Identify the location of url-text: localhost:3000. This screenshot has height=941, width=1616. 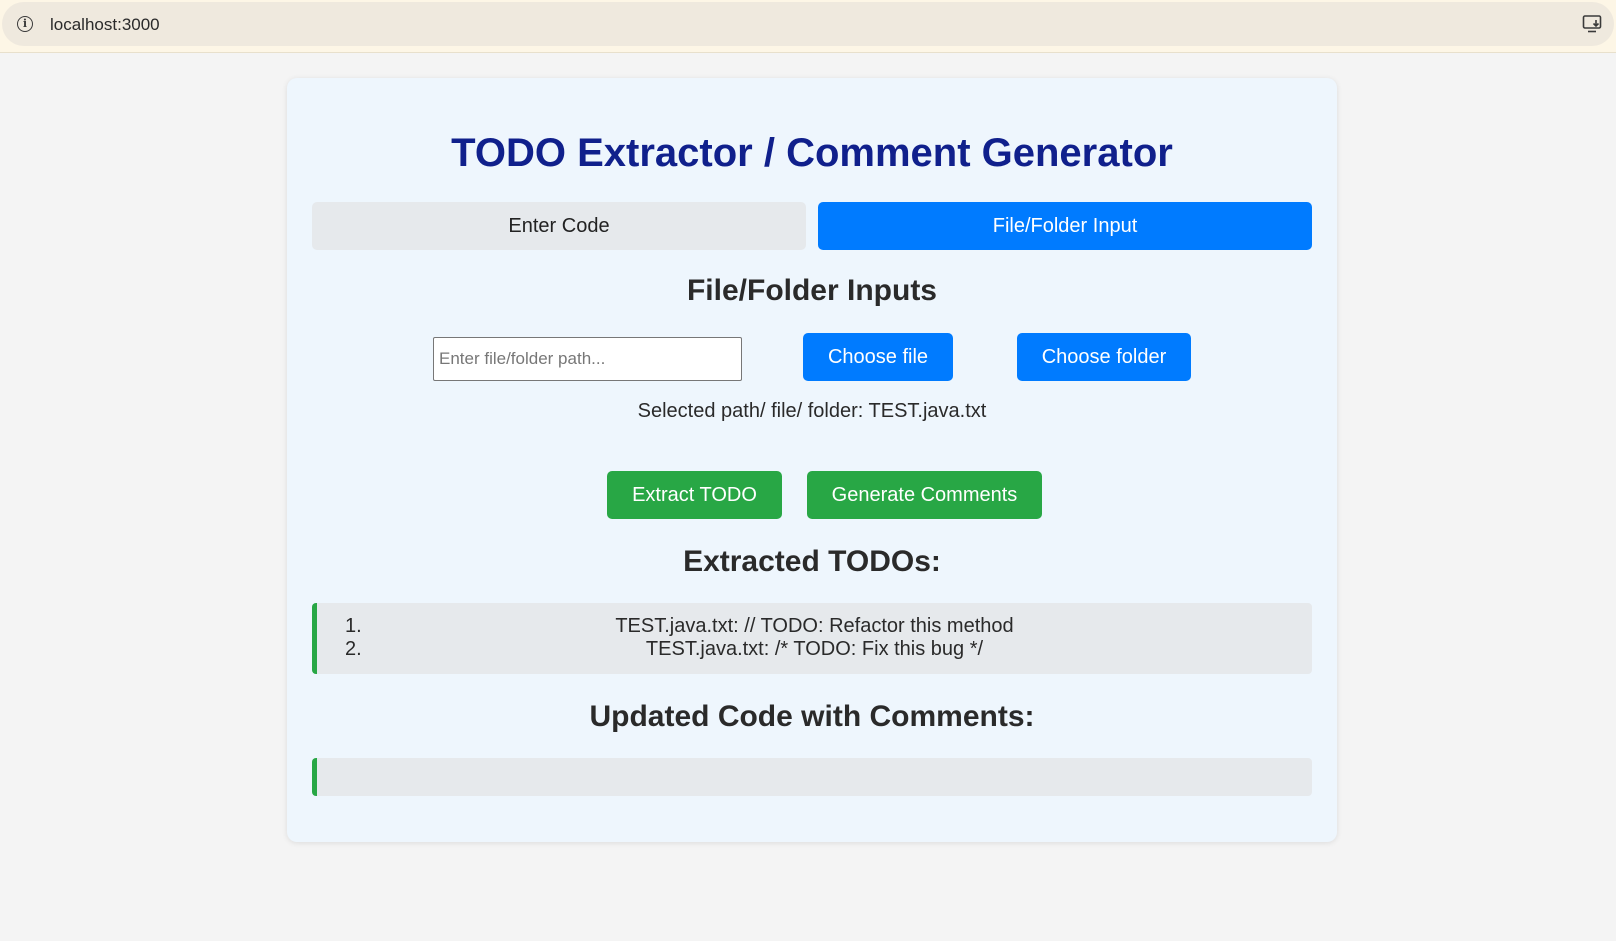
(105, 25).